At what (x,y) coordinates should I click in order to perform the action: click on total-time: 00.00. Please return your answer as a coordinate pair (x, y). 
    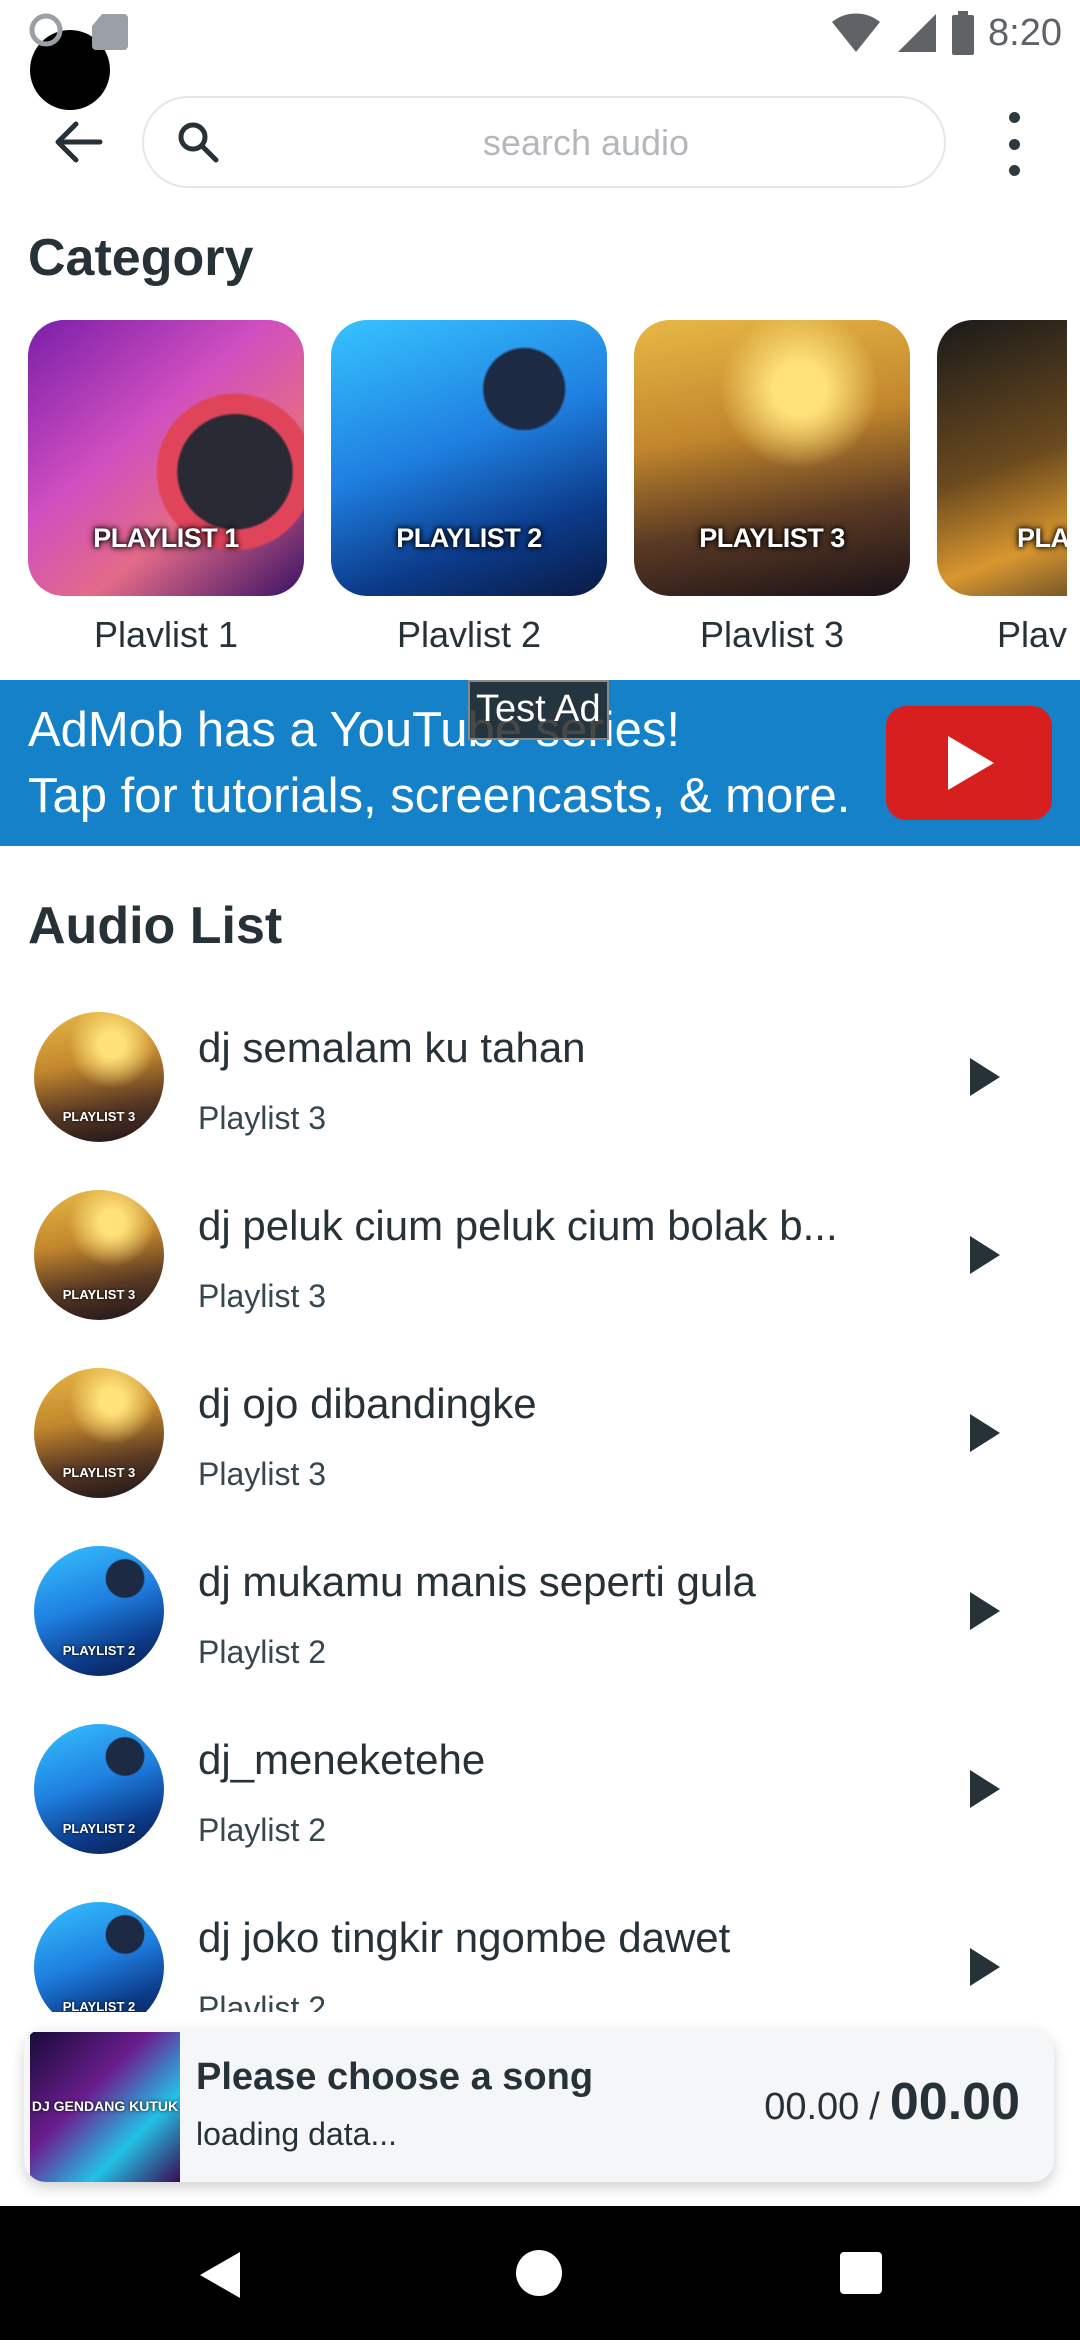
    Looking at the image, I should click on (954, 2102).